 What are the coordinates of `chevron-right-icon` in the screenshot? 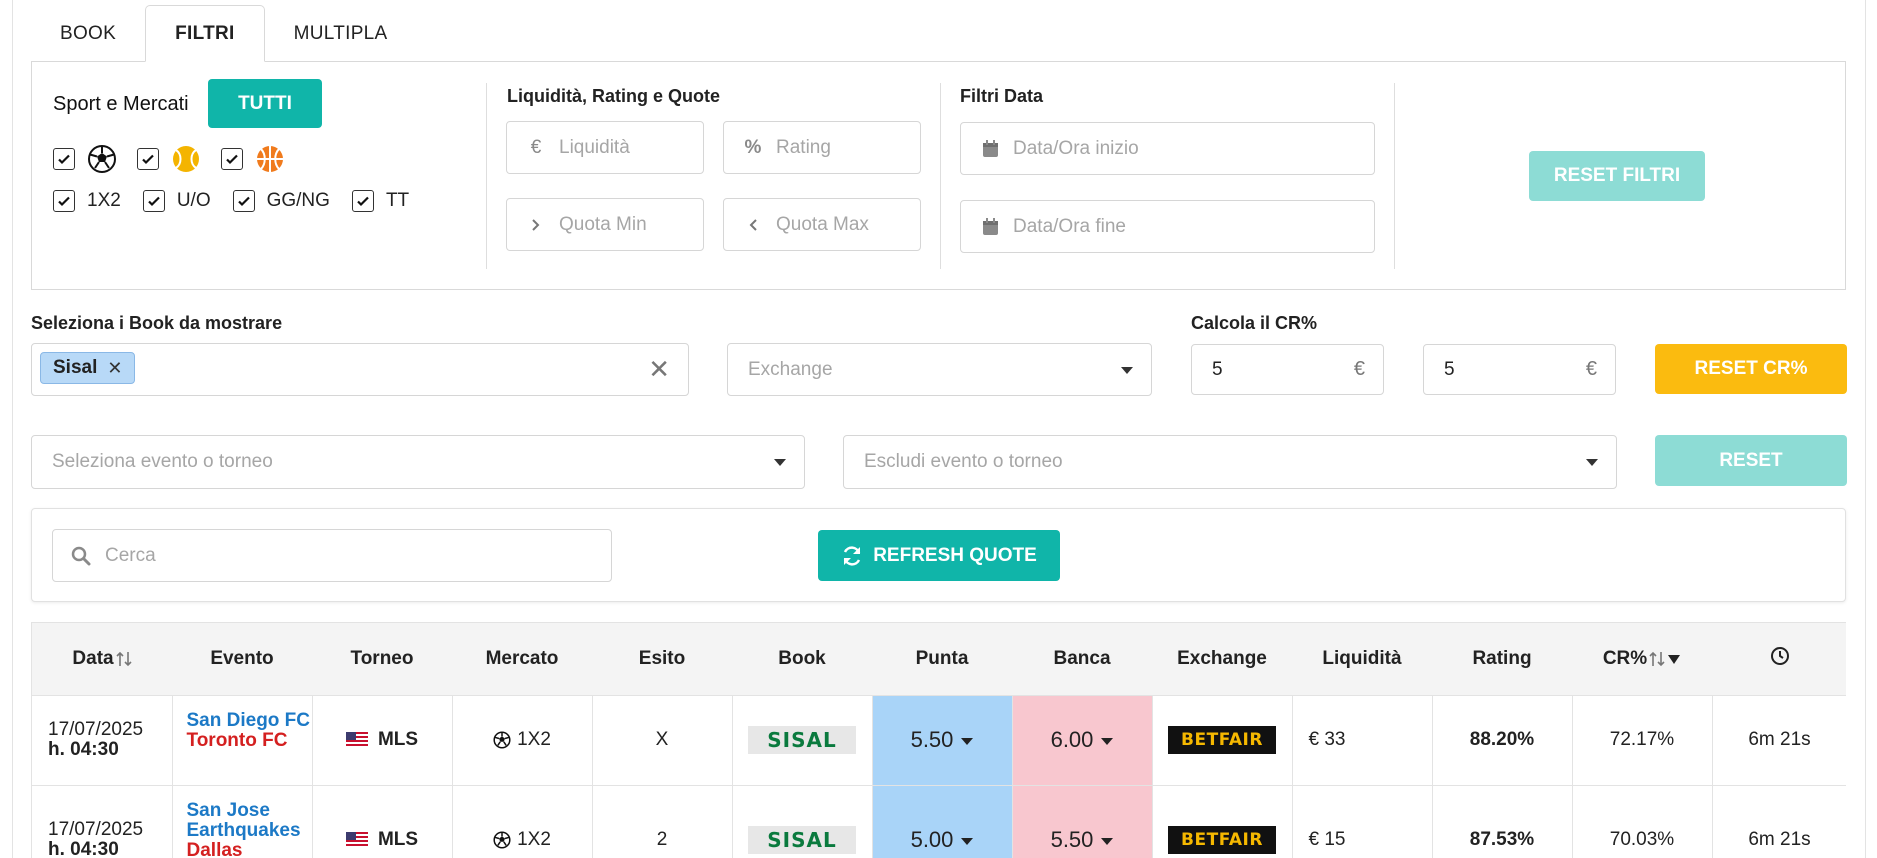 It's located at (536, 225).